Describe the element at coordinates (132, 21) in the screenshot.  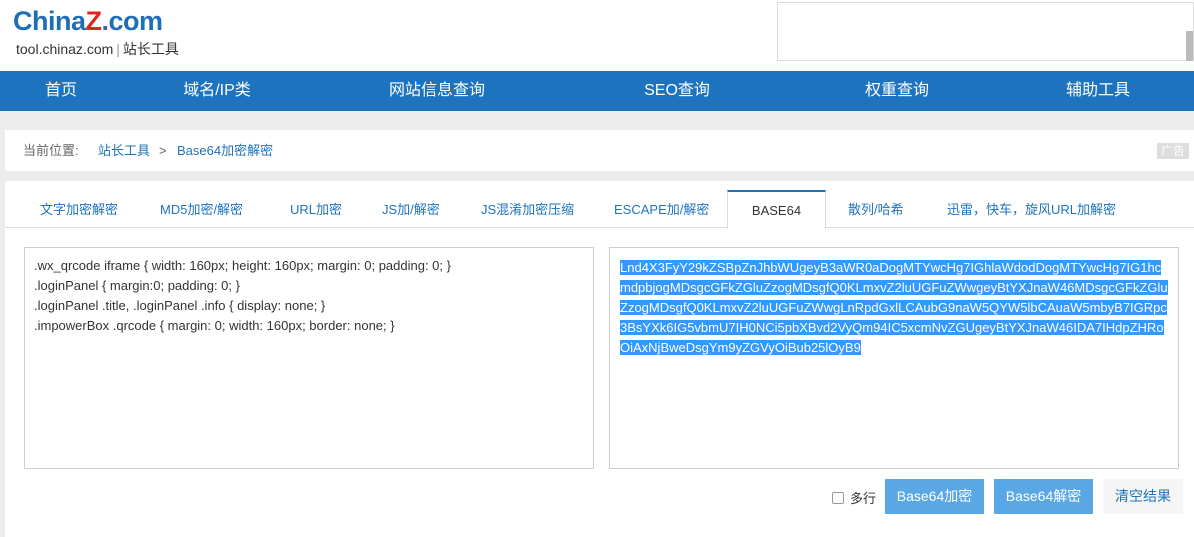
I see `logo-com-text: .com` at that location.